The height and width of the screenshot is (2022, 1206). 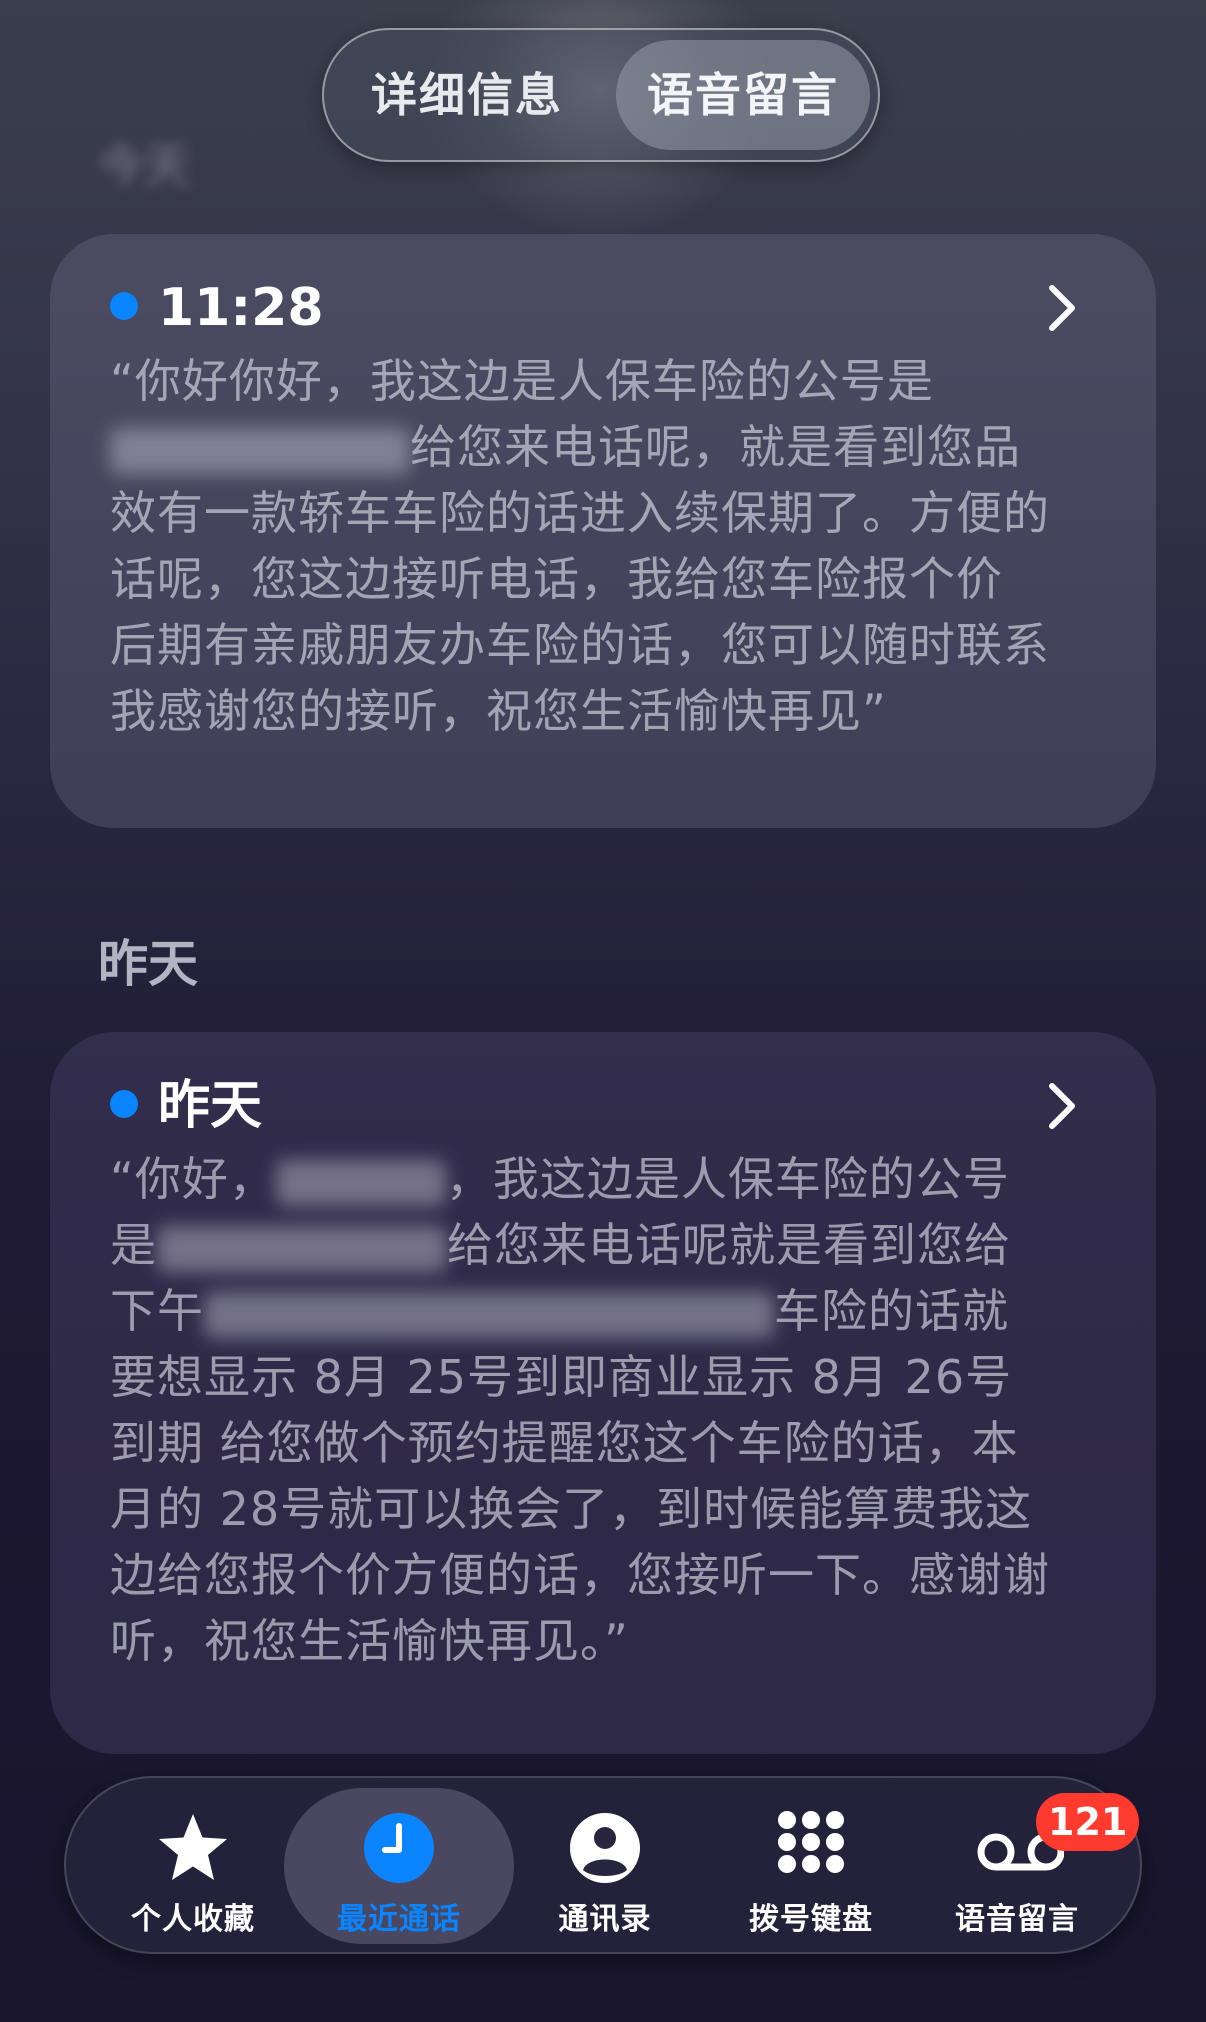 What do you see at coordinates (399, 1919) in the screenshot?
I see `tab-label: 最近通话` at bounding box center [399, 1919].